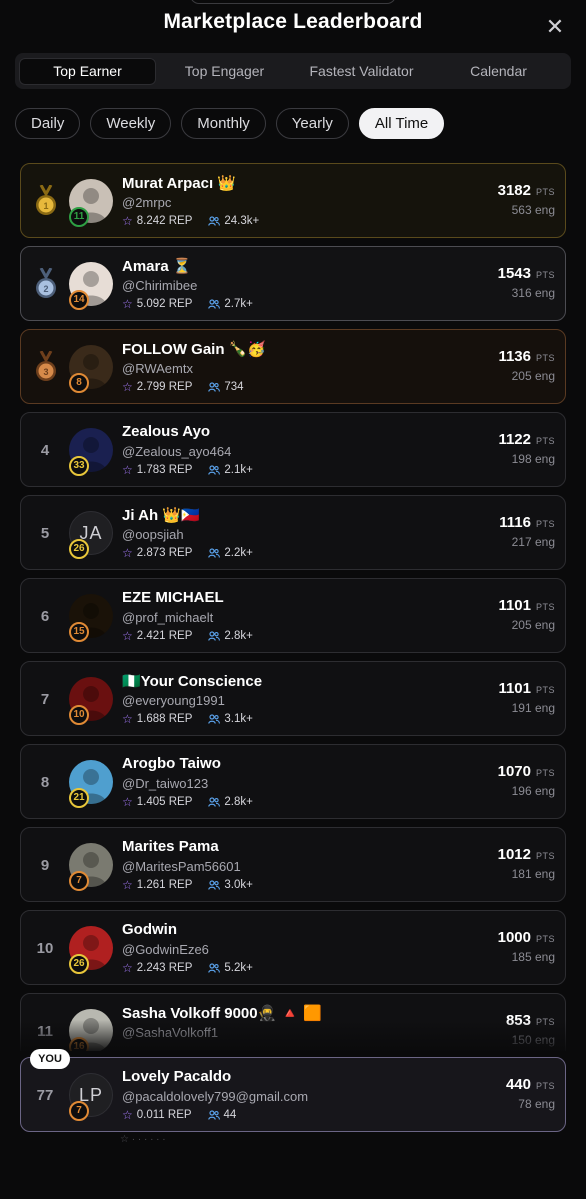 Image resolution: width=586 pixels, height=1199 pixels. I want to click on close-icon: ✕, so click(555, 27).